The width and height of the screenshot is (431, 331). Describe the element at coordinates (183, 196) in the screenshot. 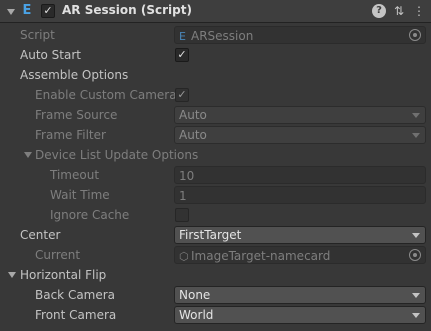

I see `wait-time-value: 1` at that location.